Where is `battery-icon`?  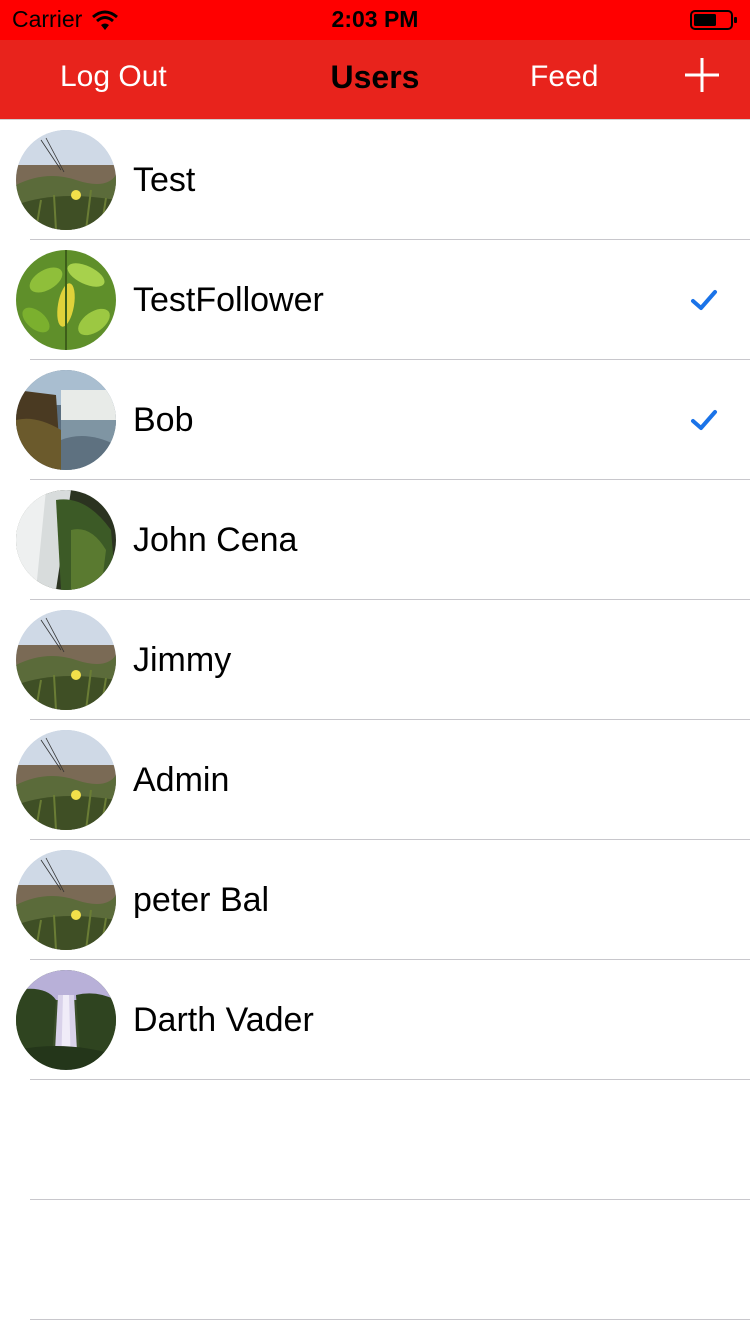 battery-icon is located at coordinates (713, 20).